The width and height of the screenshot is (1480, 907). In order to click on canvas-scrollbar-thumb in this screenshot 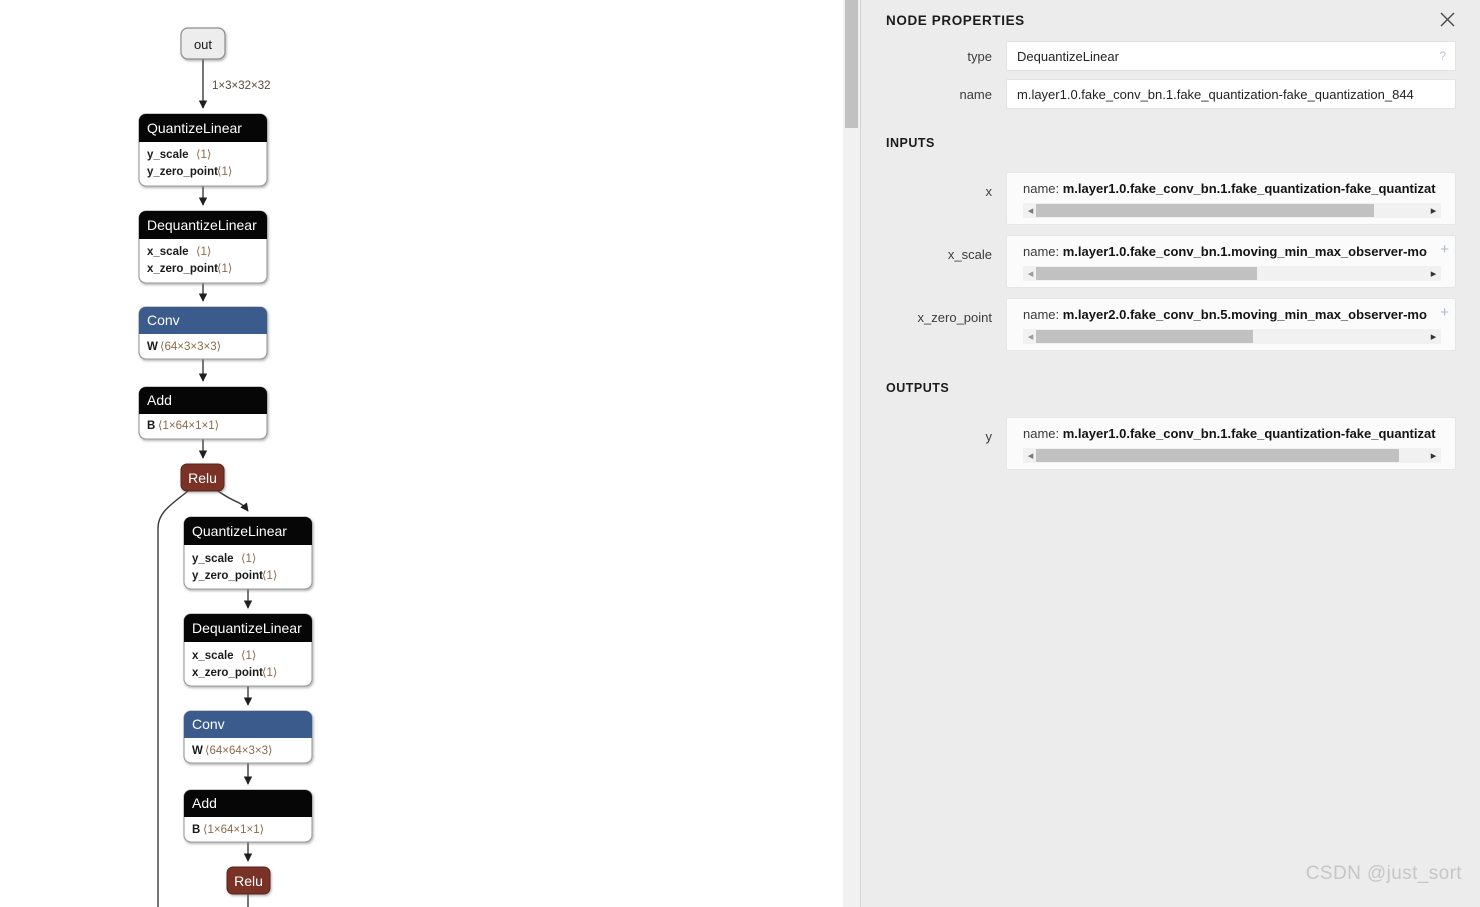, I will do `click(851, 64)`.